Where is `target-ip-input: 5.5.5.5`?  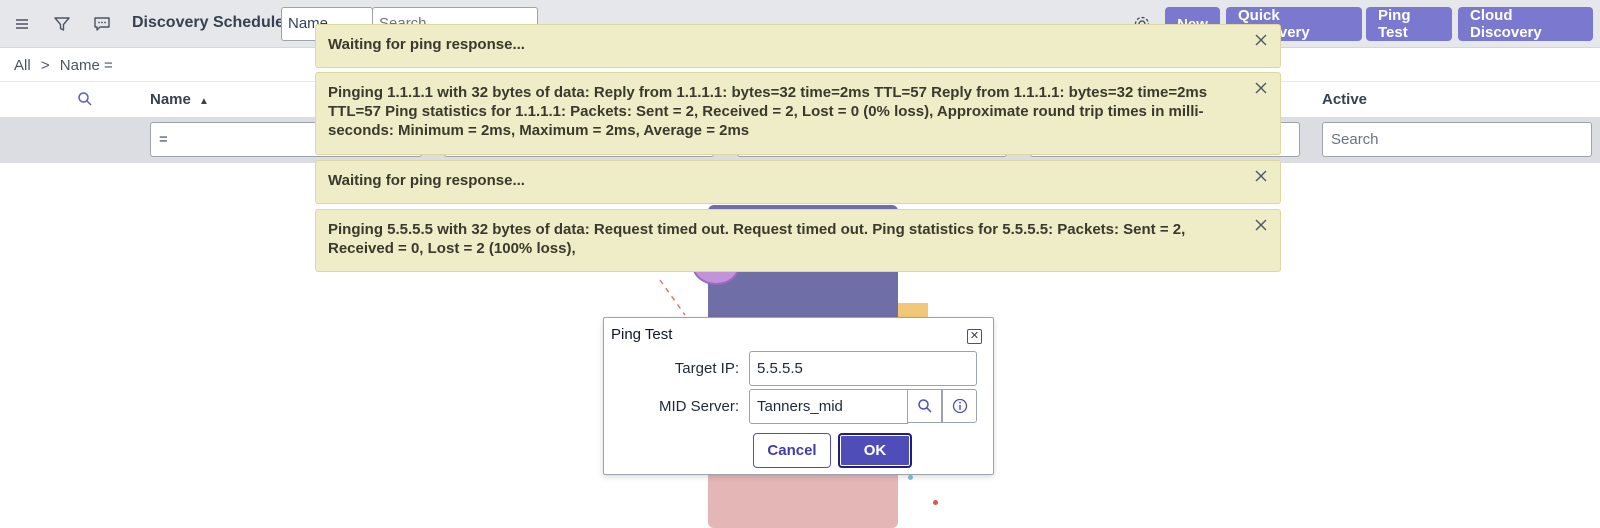
target-ip-input: 5.5.5.5 is located at coordinates (863, 368).